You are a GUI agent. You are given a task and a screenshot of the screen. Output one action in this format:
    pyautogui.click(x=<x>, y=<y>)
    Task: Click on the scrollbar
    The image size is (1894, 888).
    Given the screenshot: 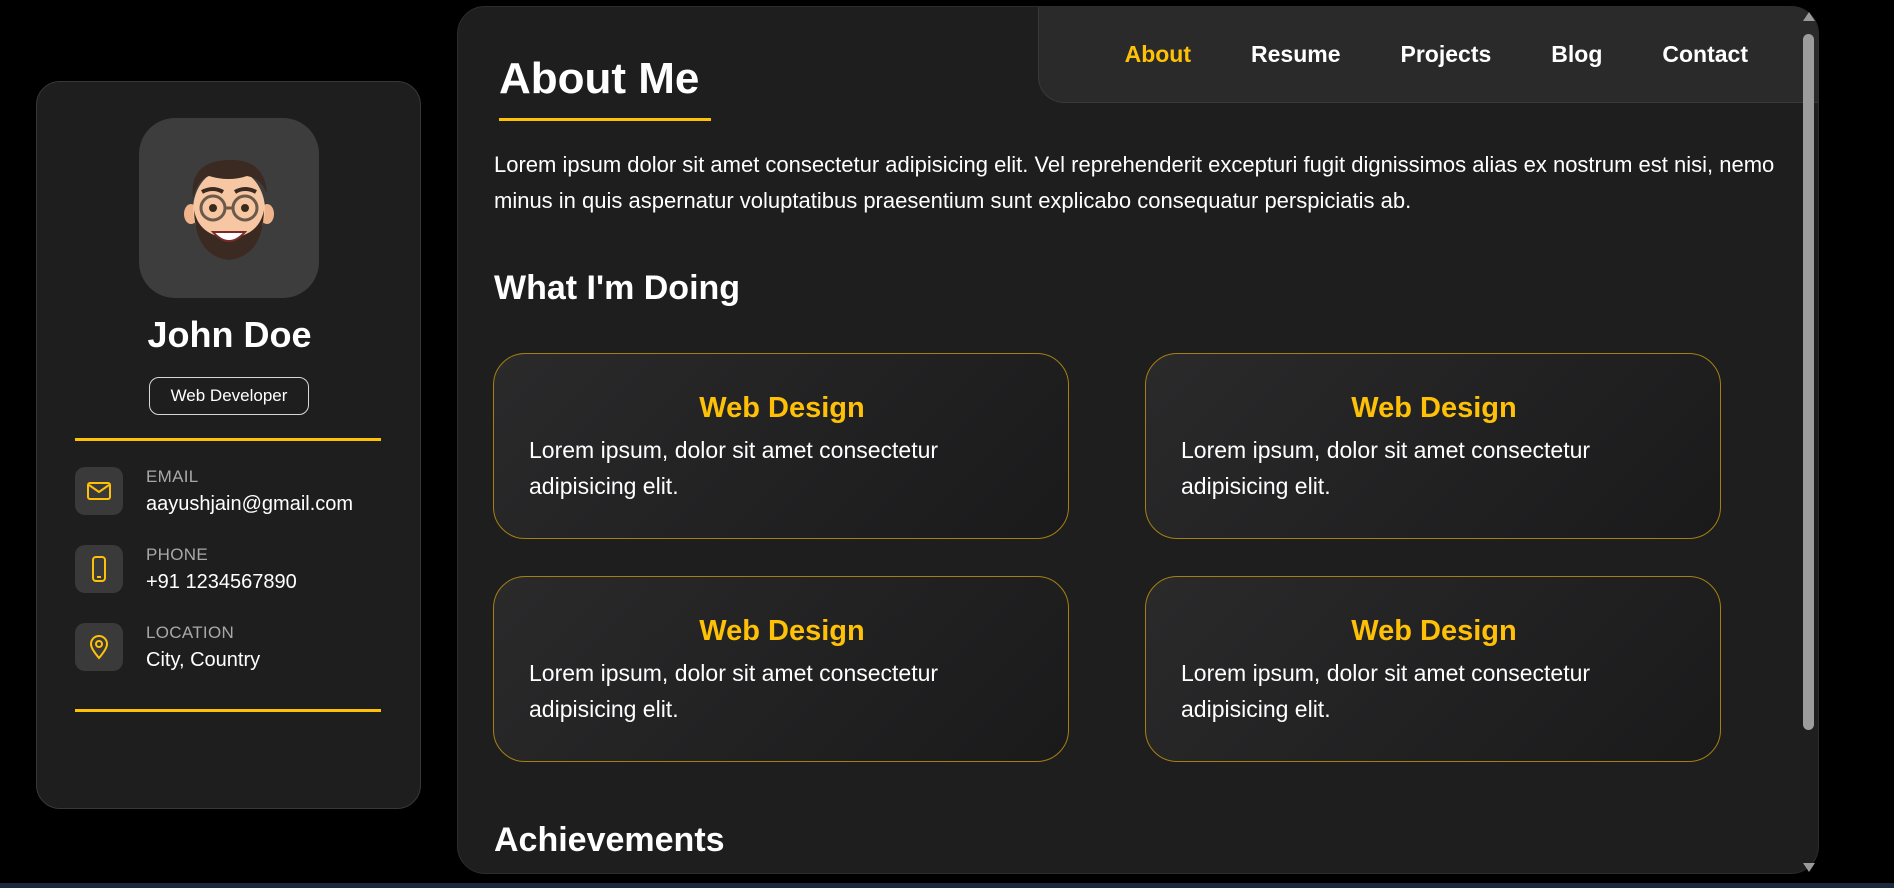 What is the action you would take?
    pyautogui.click(x=1808, y=442)
    